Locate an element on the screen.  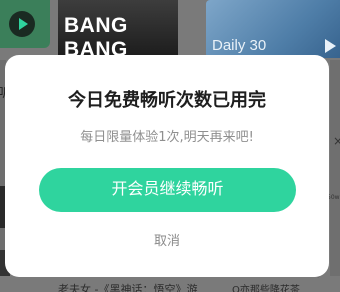
song-title: 老夫女 -《黑神话：悟空》游 is located at coordinates (128, 287).